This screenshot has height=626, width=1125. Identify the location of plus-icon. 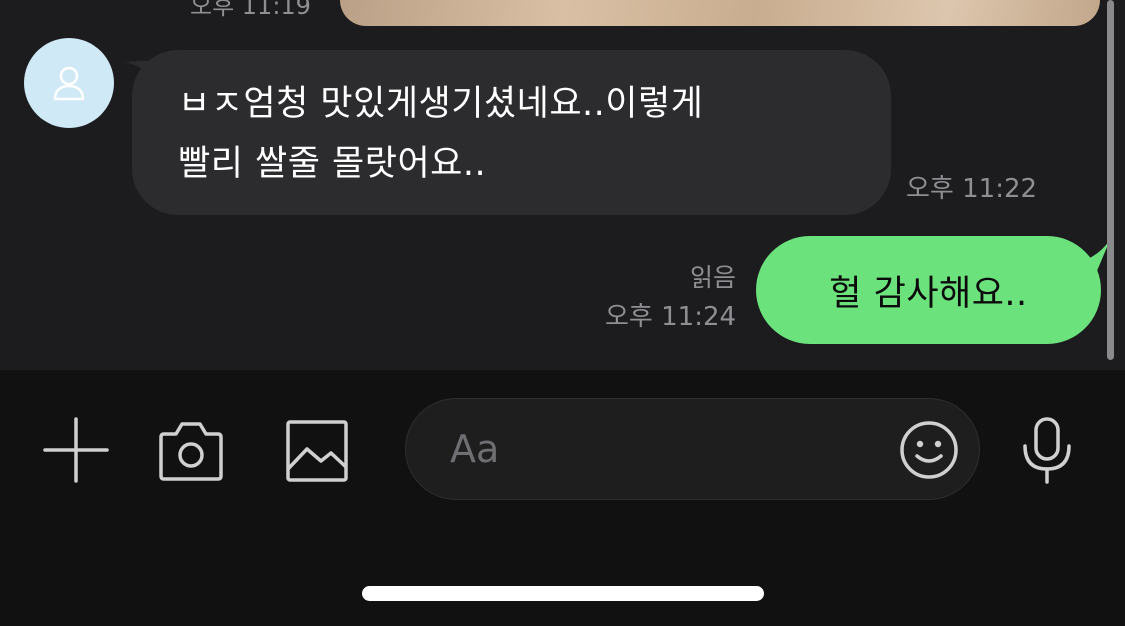
(76, 450).